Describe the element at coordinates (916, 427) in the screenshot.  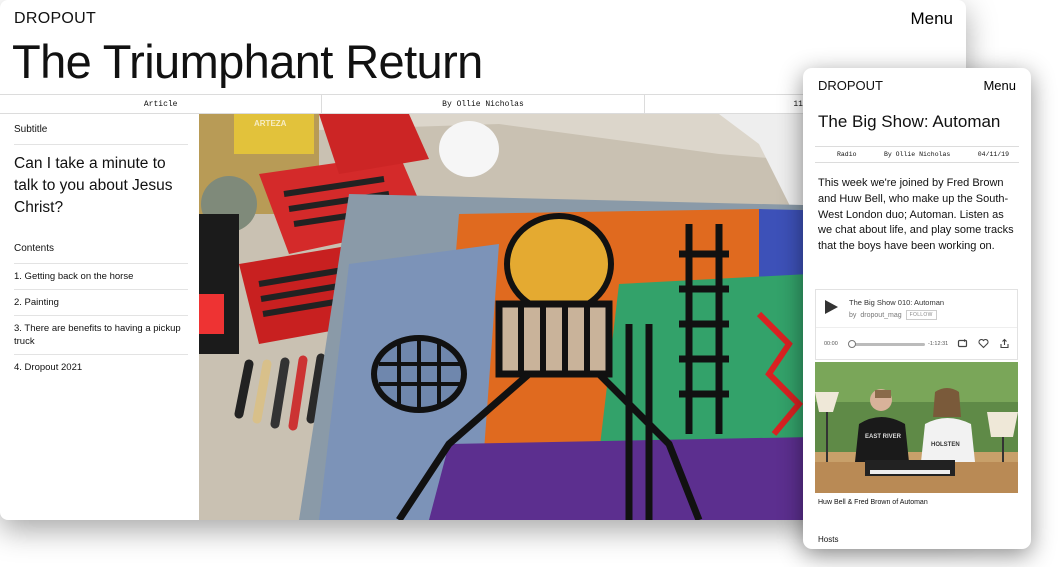
I see `automan-photo: EAST RIVER HOLSTEN` at that location.